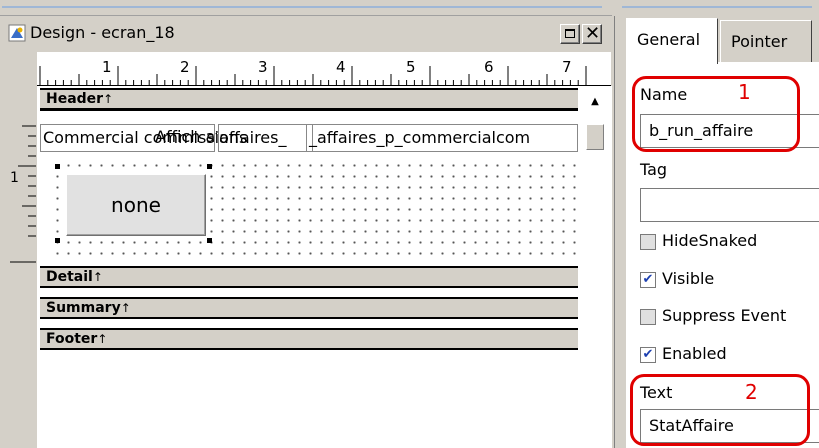 The image size is (819, 448). I want to click on tab-pointer: Pointer, so click(766, 41).